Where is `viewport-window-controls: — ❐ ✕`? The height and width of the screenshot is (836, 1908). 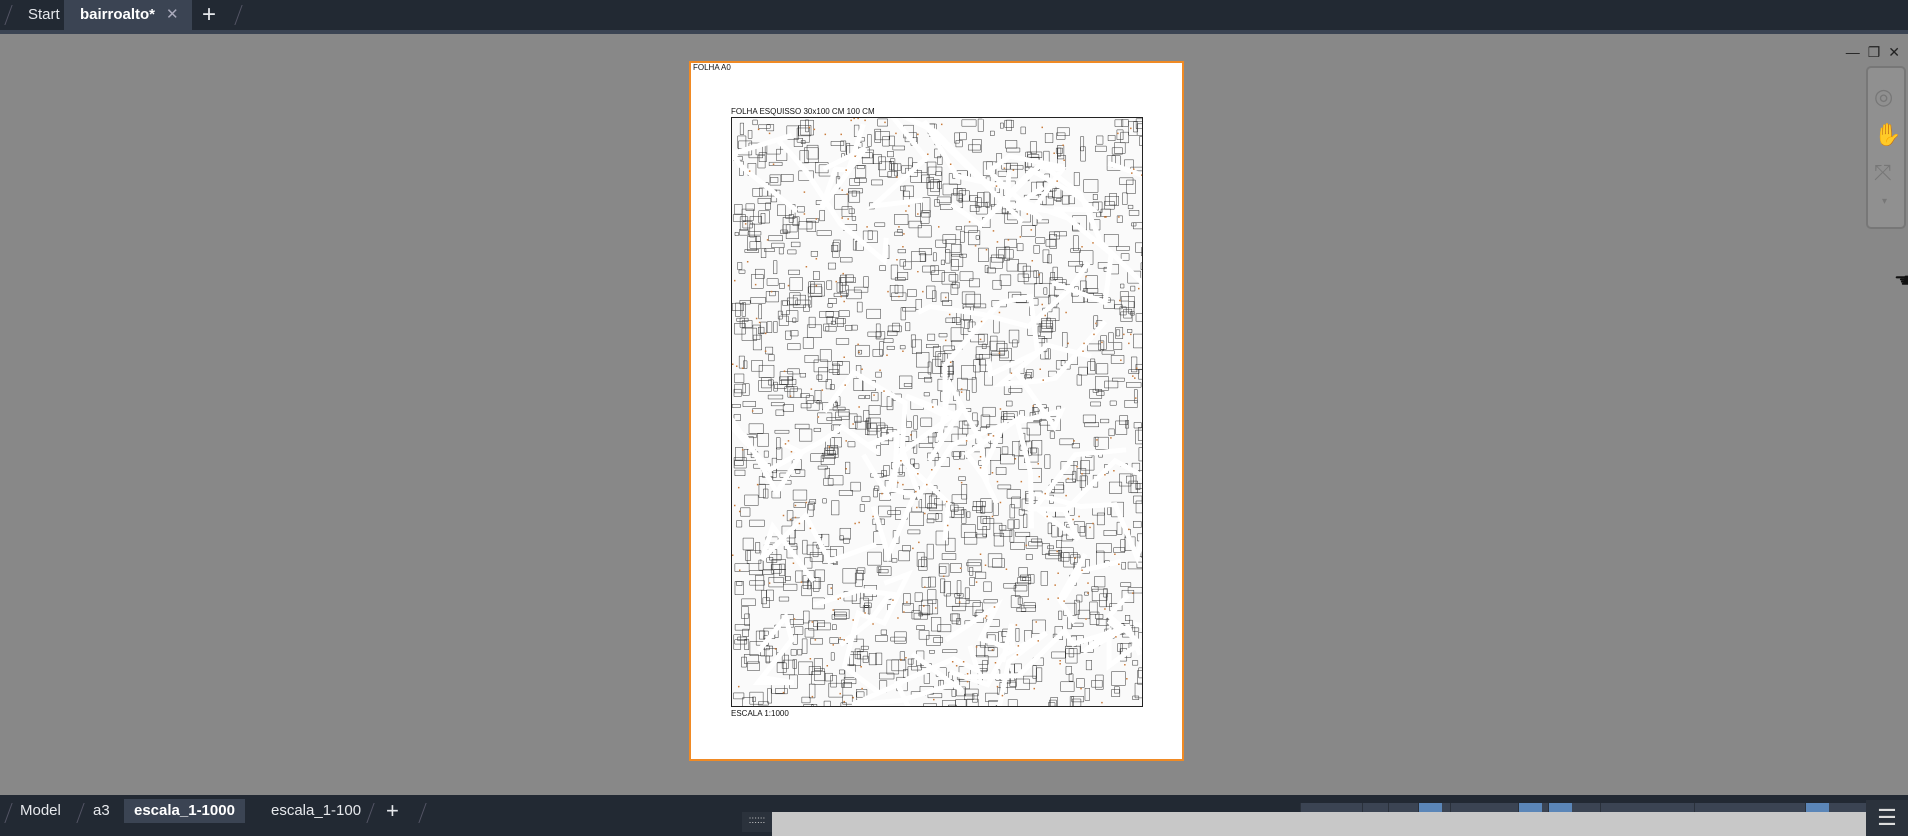 viewport-window-controls: — ❐ ✕ is located at coordinates (1873, 52).